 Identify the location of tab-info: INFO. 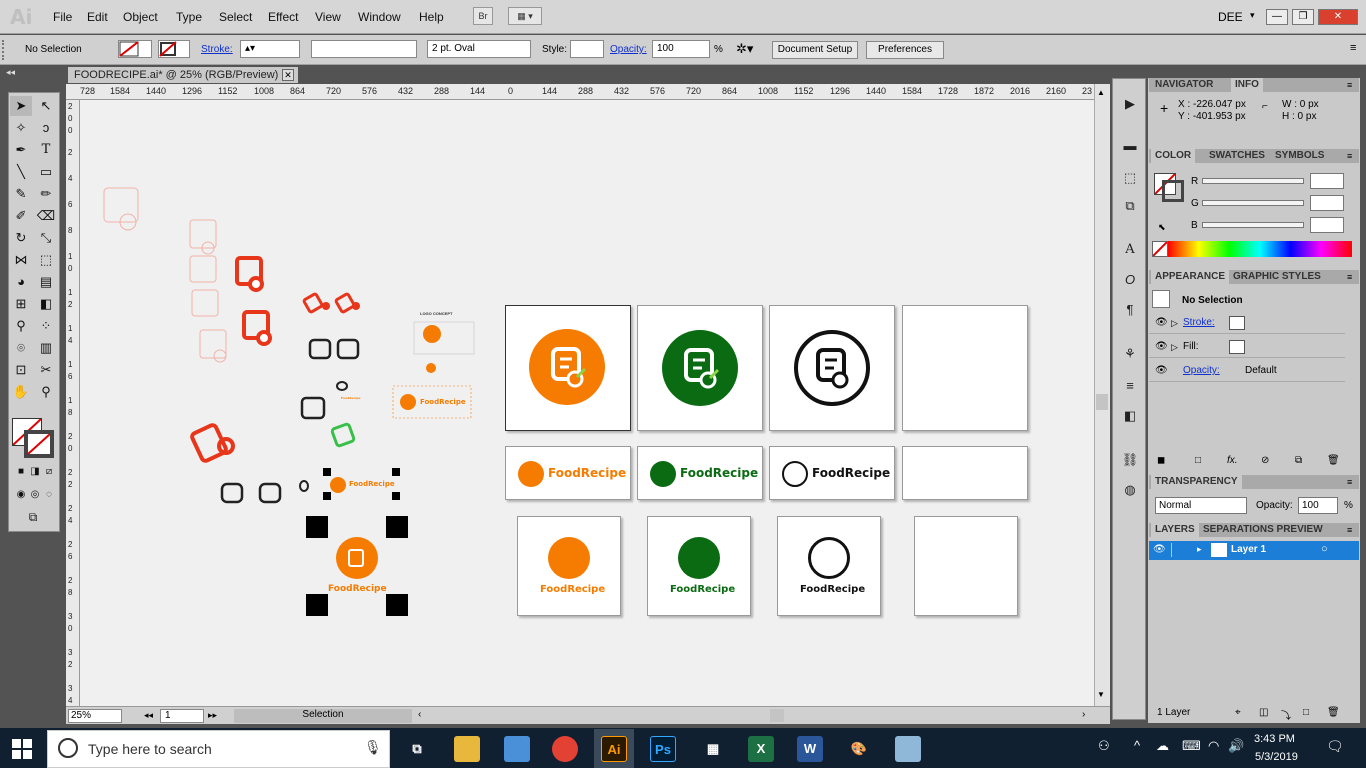
(1247, 85).